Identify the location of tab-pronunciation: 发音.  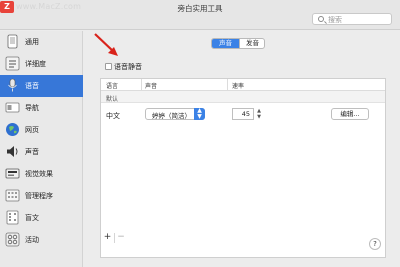
(251, 43).